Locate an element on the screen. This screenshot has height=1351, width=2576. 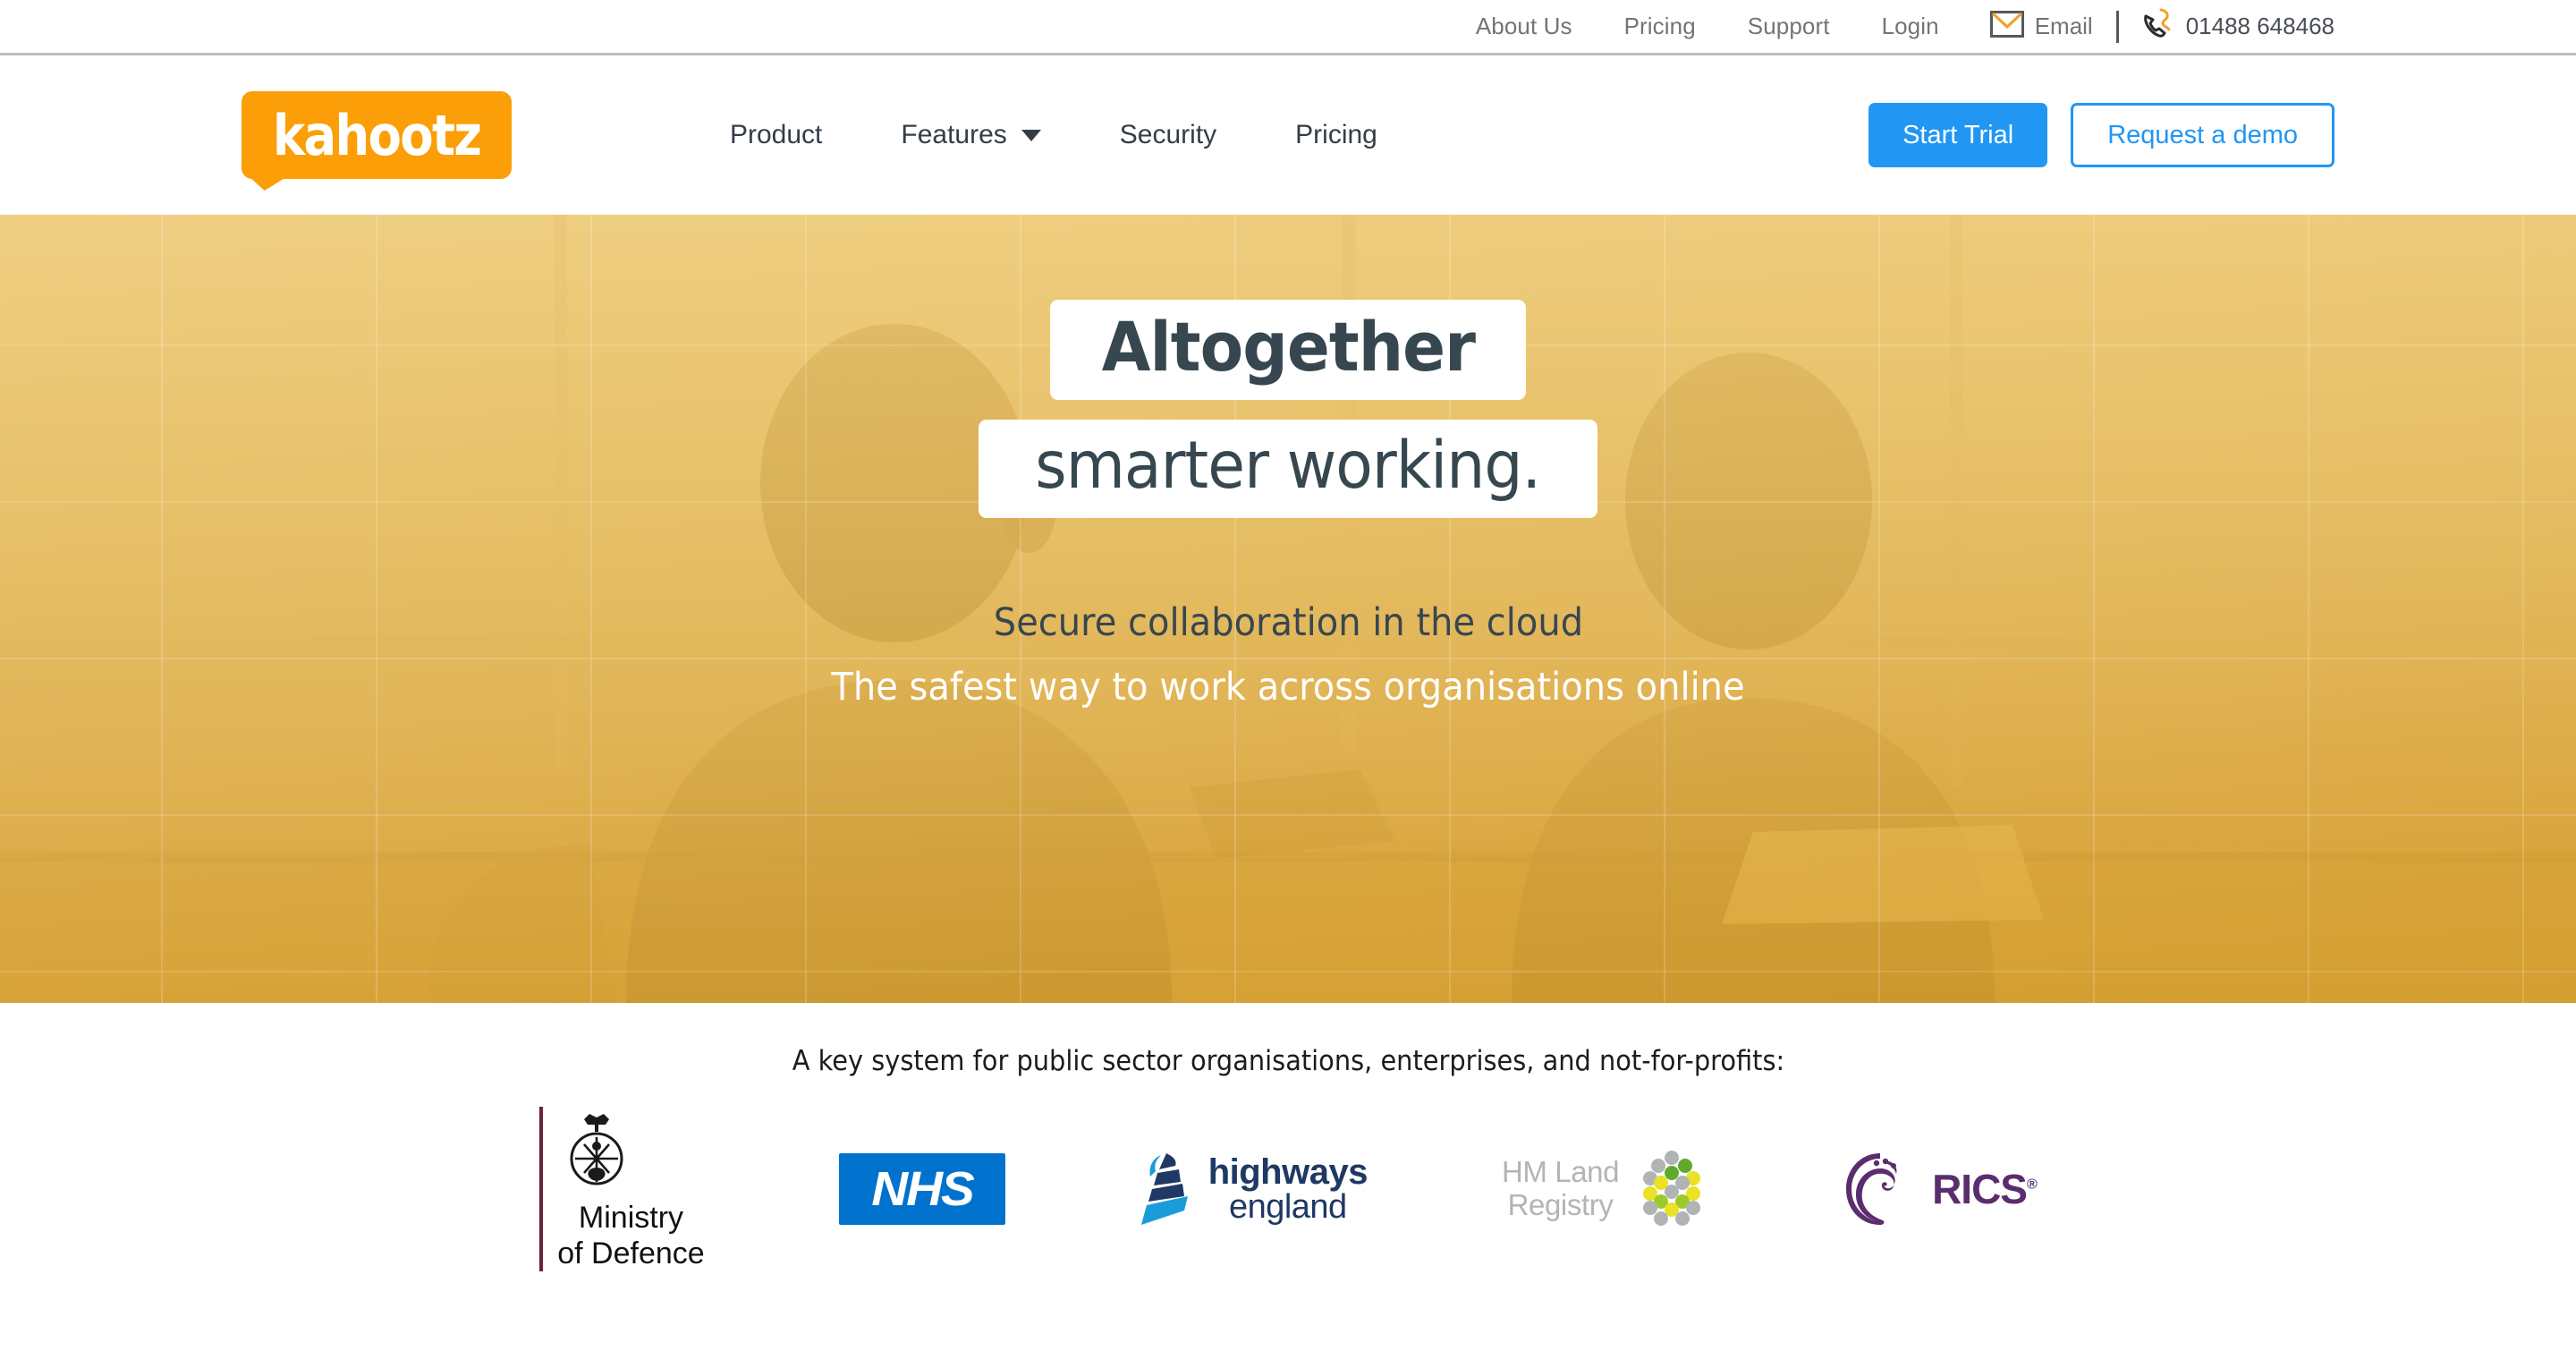
mod-line-2: of Defence is located at coordinates (631, 1253).